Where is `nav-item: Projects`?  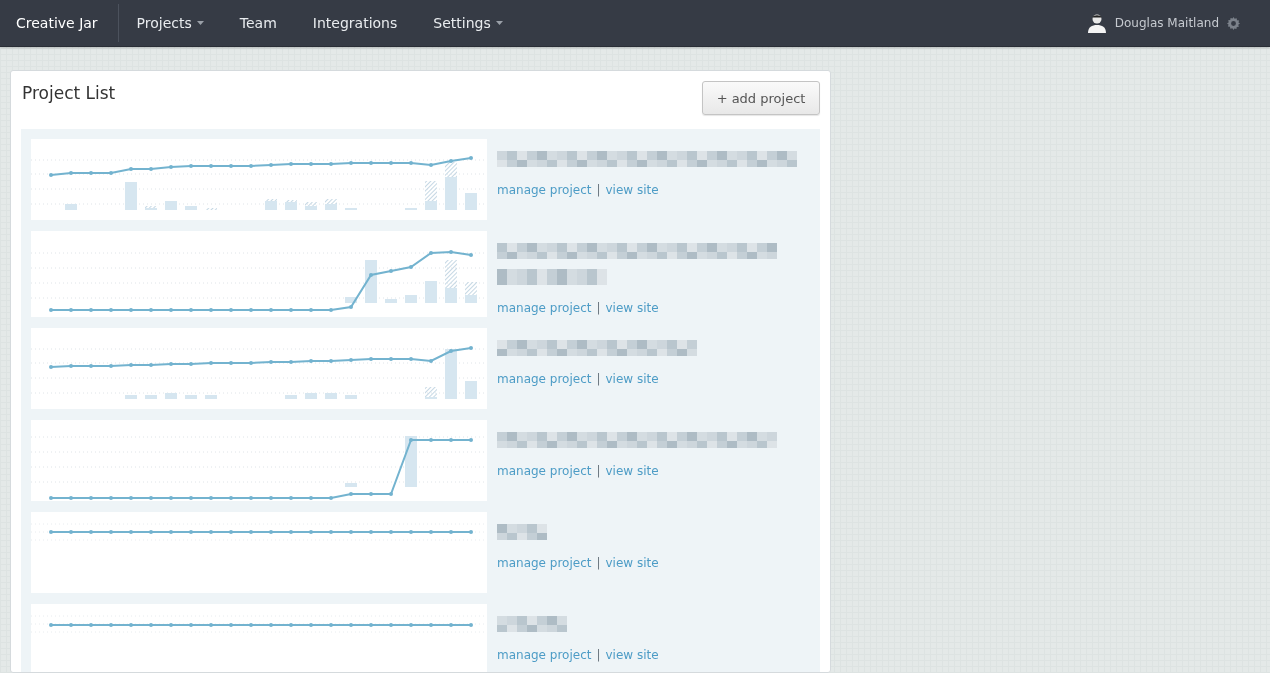
nav-item: Projects is located at coordinates (170, 23).